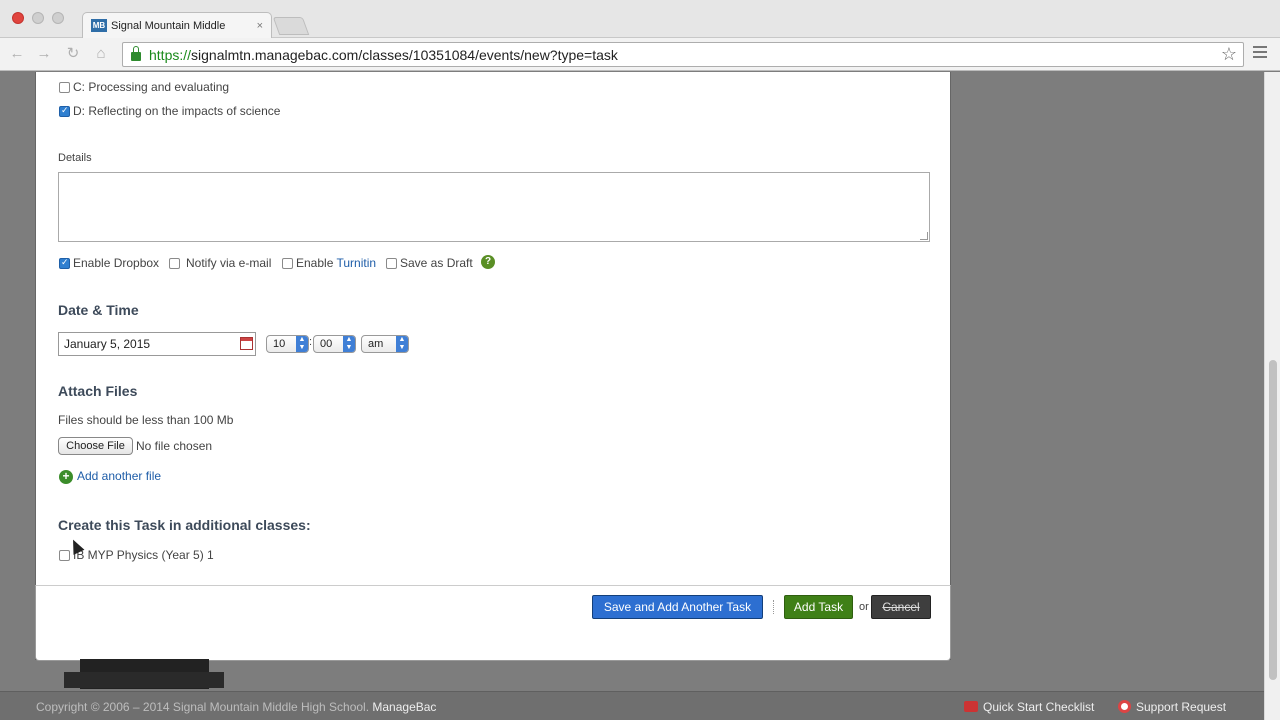 This screenshot has width=1280, height=720. Describe the element at coordinates (677, 607) in the screenshot. I see `save-and-add-another-button: Save and Add Another Task` at that location.